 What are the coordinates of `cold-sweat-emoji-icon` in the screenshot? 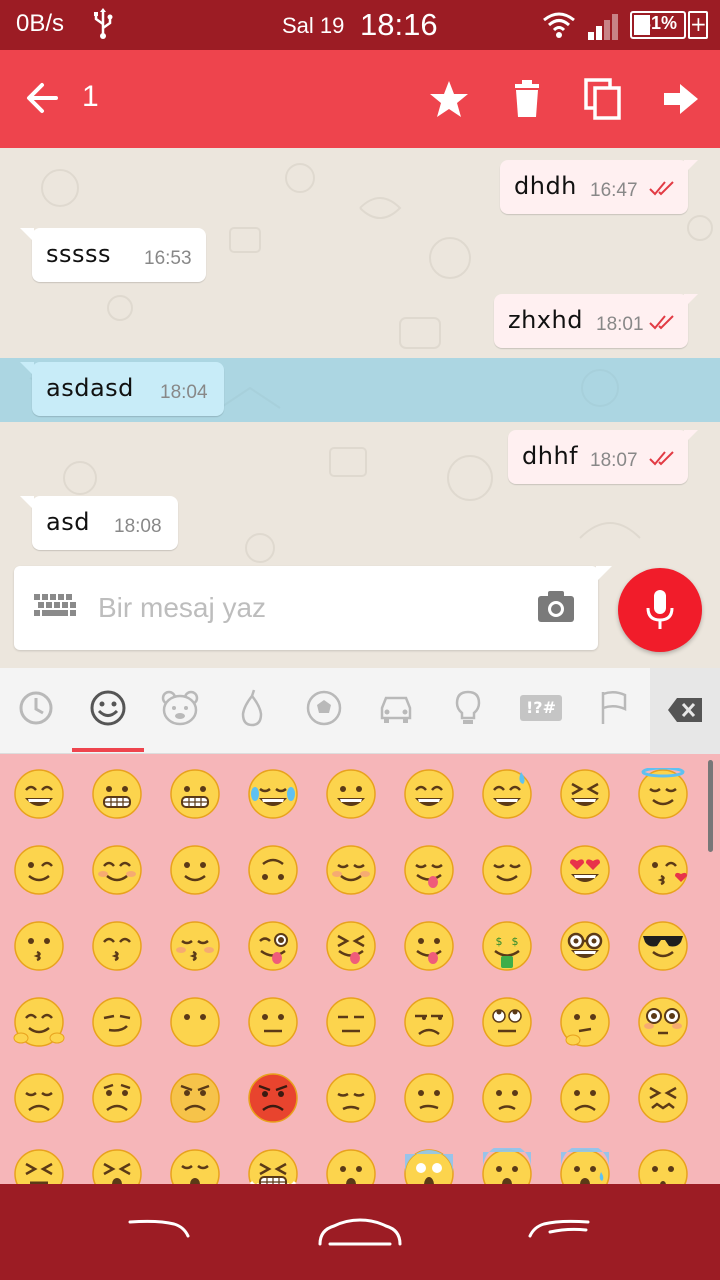 It's located at (585, 1166).